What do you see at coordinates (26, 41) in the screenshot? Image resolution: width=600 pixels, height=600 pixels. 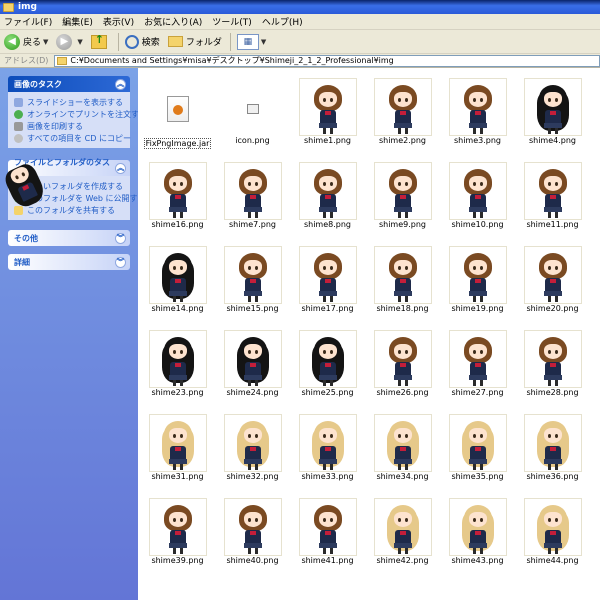 I see `back-button: ◀ 戻る ▼` at bounding box center [26, 41].